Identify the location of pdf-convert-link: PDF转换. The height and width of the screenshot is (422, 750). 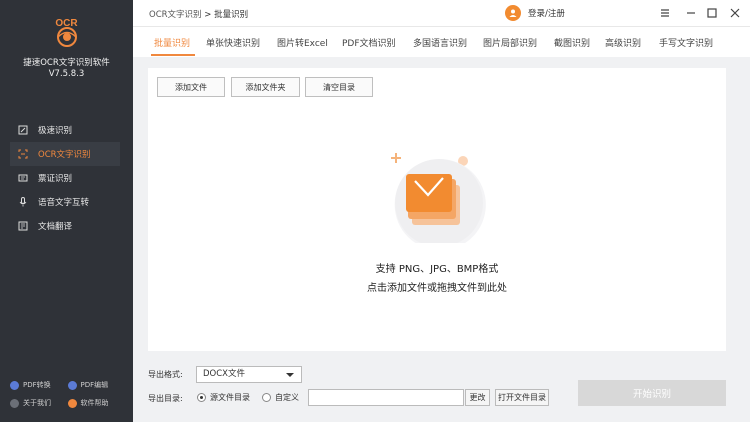
(39, 385).